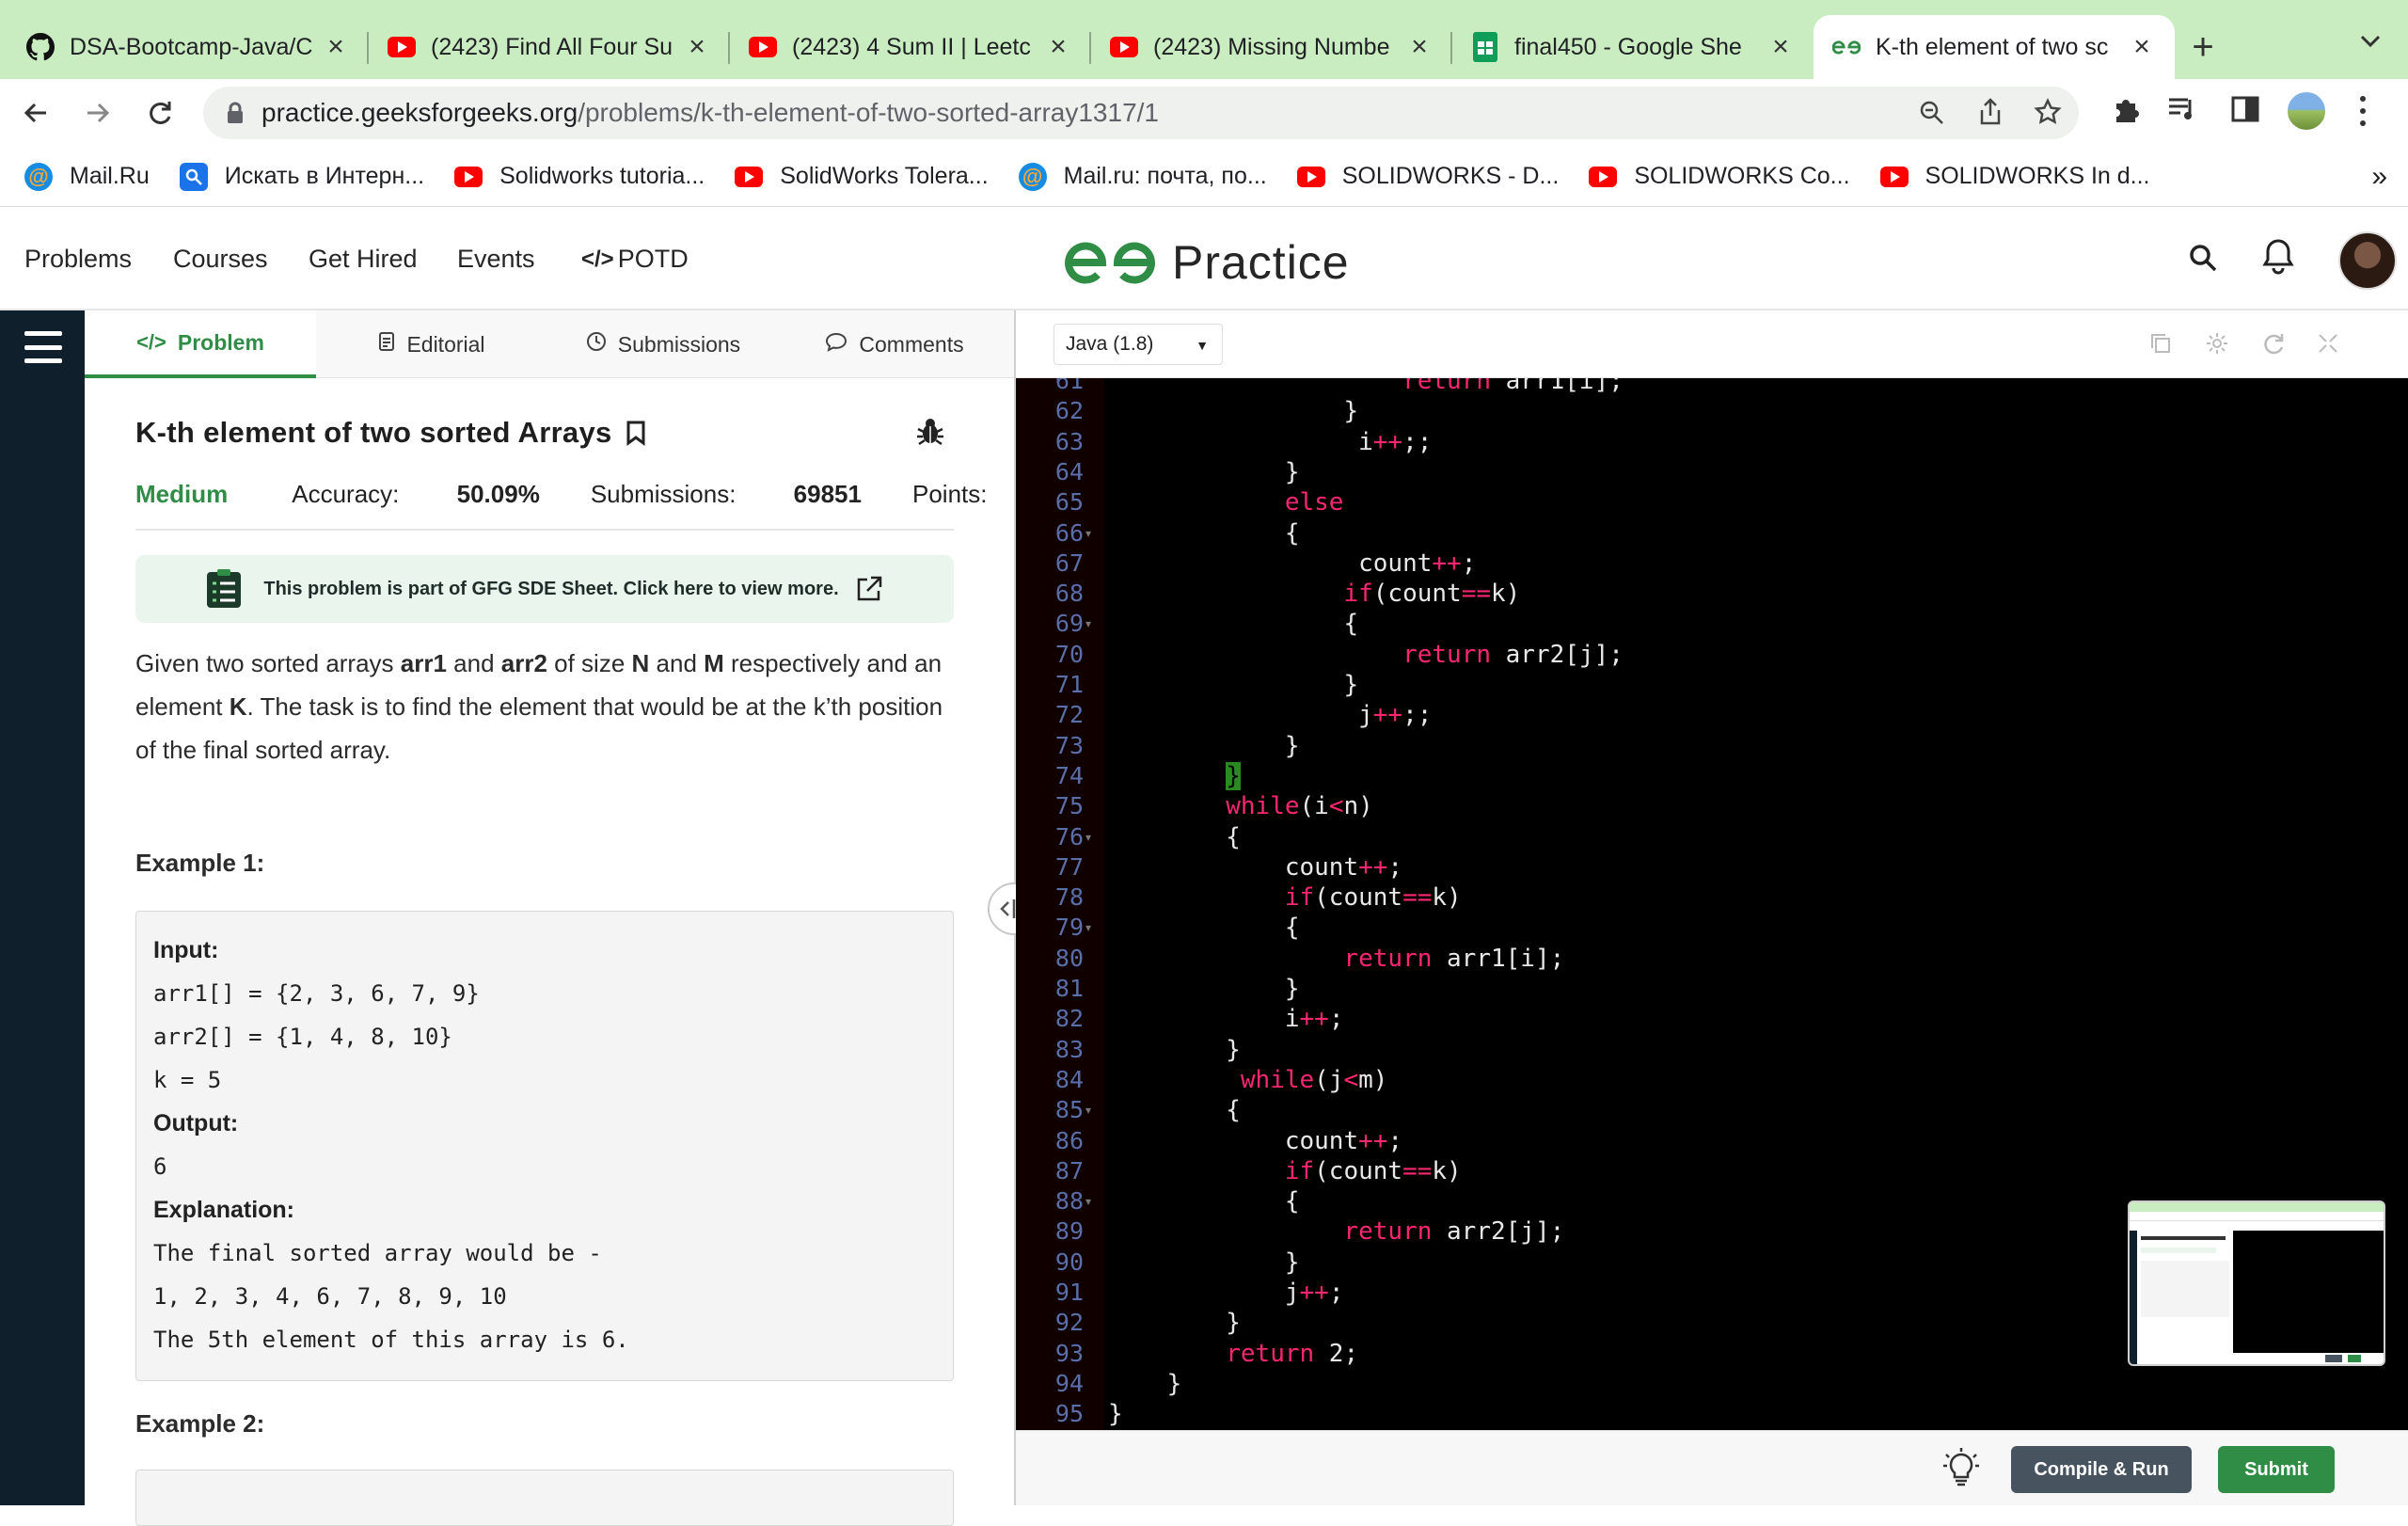 The width and height of the screenshot is (2408, 1526). What do you see at coordinates (2245, 111) in the screenshot?
I see `side-panel-icon` at bounding box center [2245, 111].